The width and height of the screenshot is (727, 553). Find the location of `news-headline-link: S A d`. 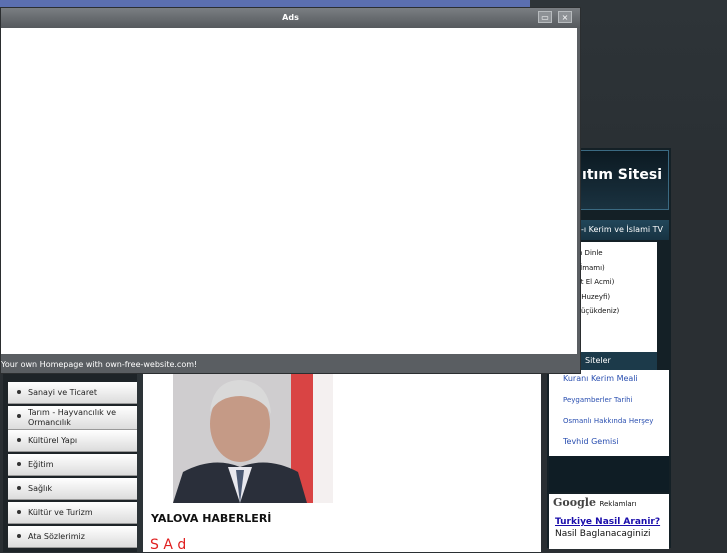

news-headline-link: S A d is located at coordinates (168, 545).